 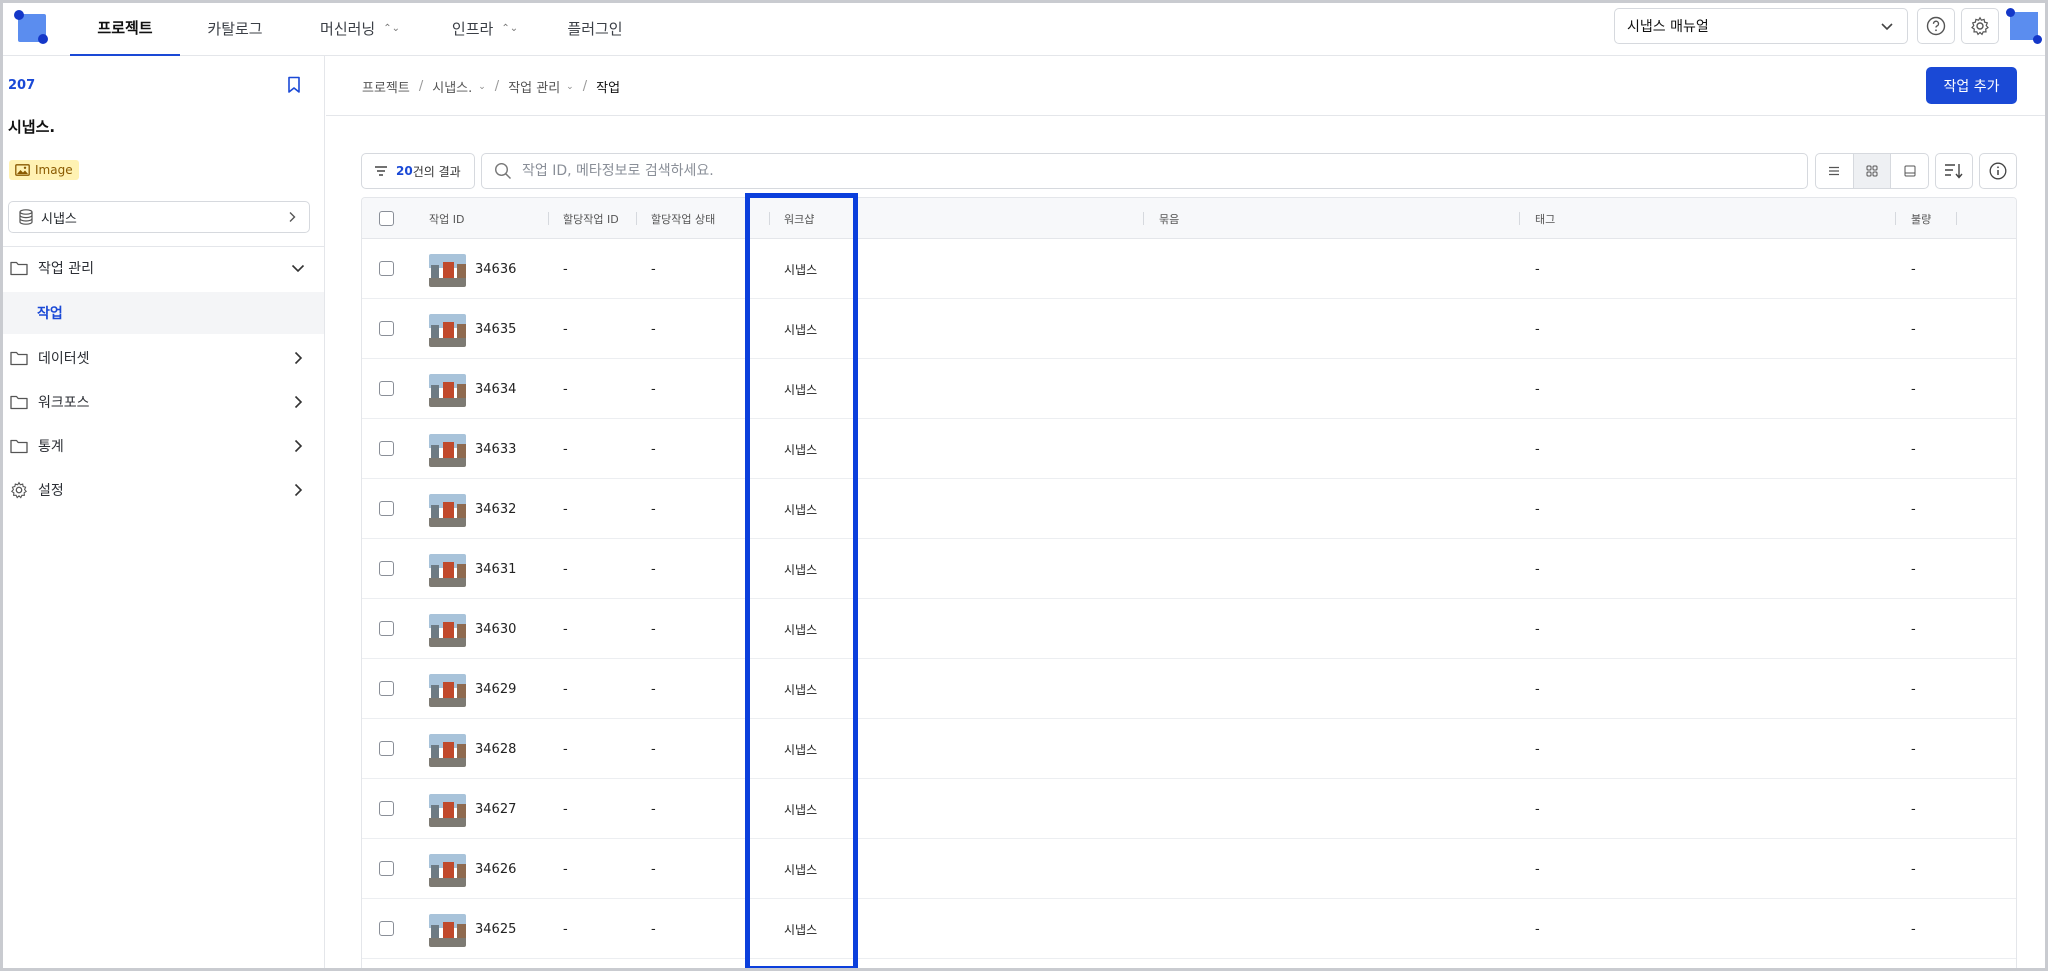 I want to click on column-header-tag: 태그, so click(x=1545, y=218).